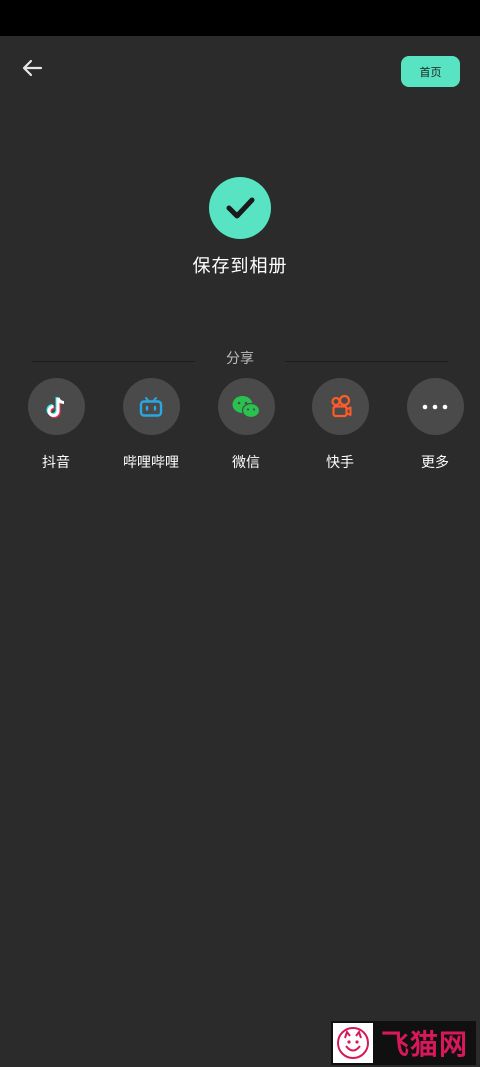 This screenshot has width=480, height=1067. Describe the element at coordinates (240, 359) in the screenshot. I see `share-label: 分享` at that location.